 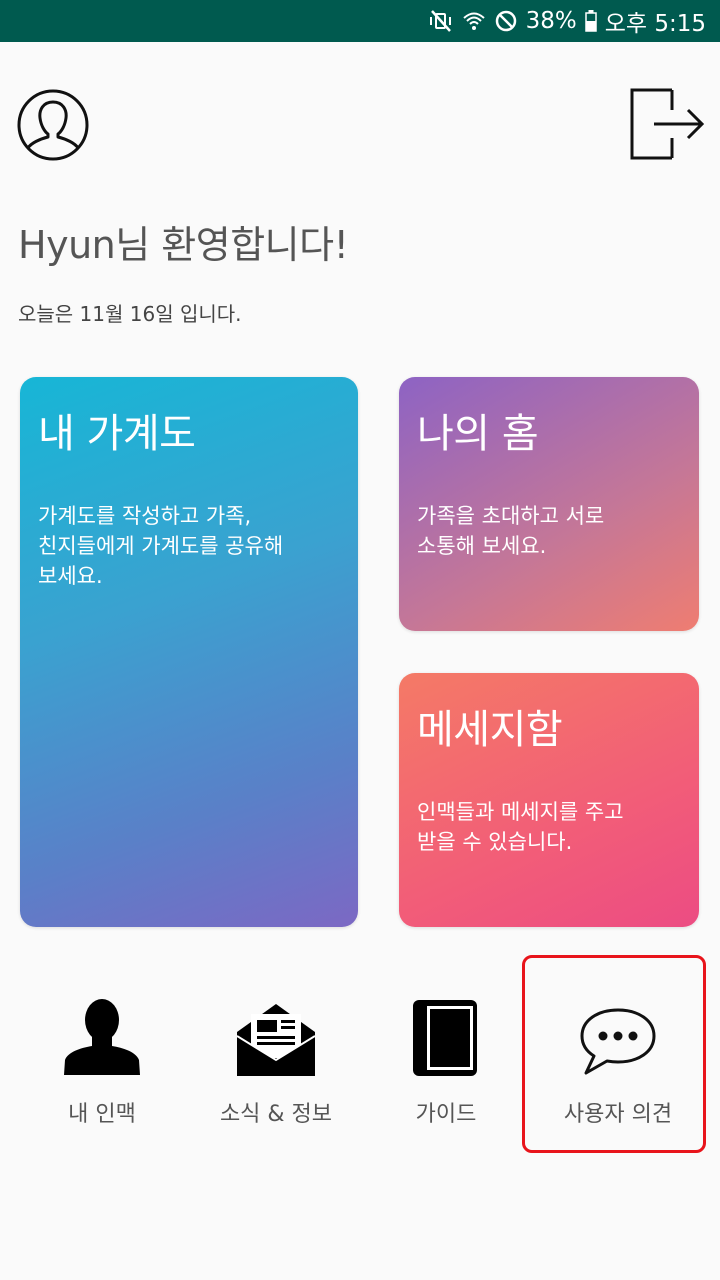 What do you see at coordinates (655, 24) in the screenshot?
I see `status-time: 오후 5:15` at bounding box center [655, 24].